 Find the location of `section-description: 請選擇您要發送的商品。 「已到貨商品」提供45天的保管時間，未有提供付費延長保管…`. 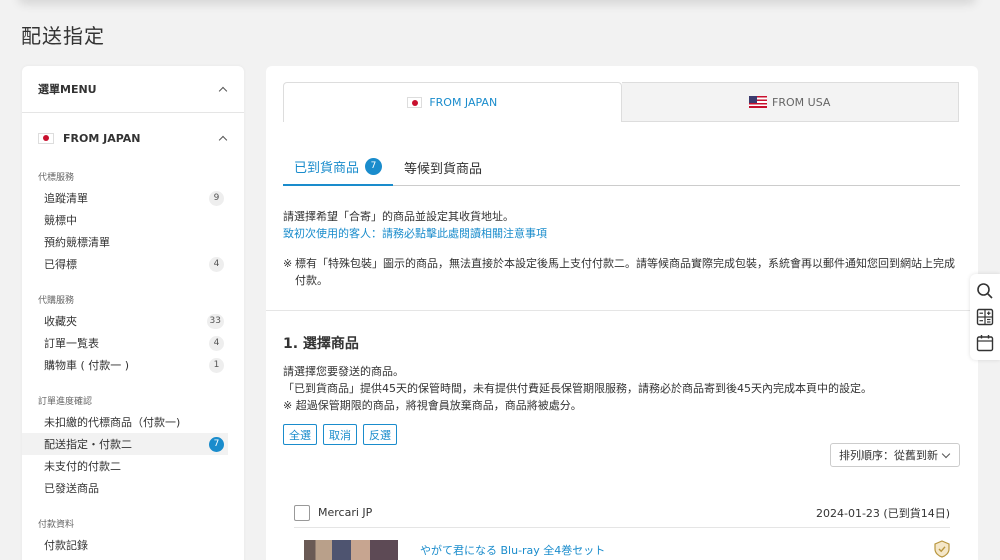

section-description: 請選擇您要發送的商品。 「已到貨商品」提供45天的保管時間，未有提供付費延長保管… is located at coordinates (577, 388).